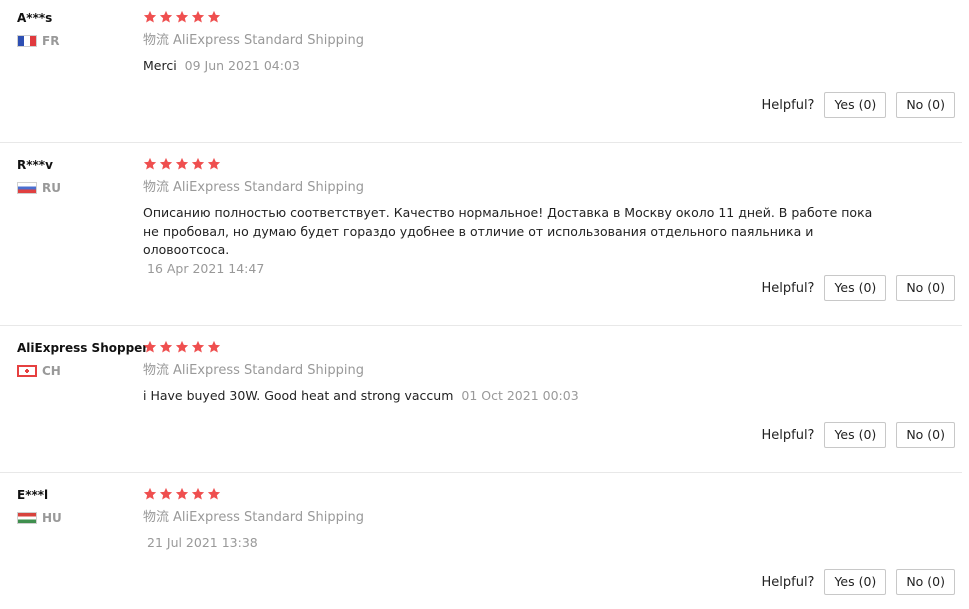 The height and width of the screenshot is (609, 969). What do you see at coordinates (27, 518) in the screenshot?
I see `hungary-flag-icon` at bounding box center [27, 518].